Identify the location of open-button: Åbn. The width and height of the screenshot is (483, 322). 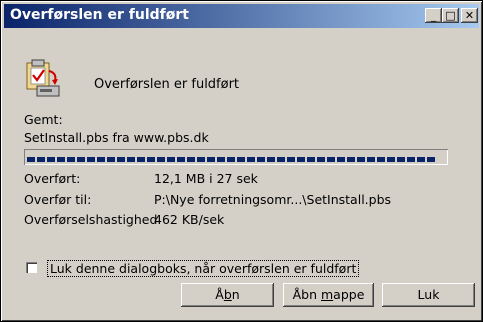
(227, 295).